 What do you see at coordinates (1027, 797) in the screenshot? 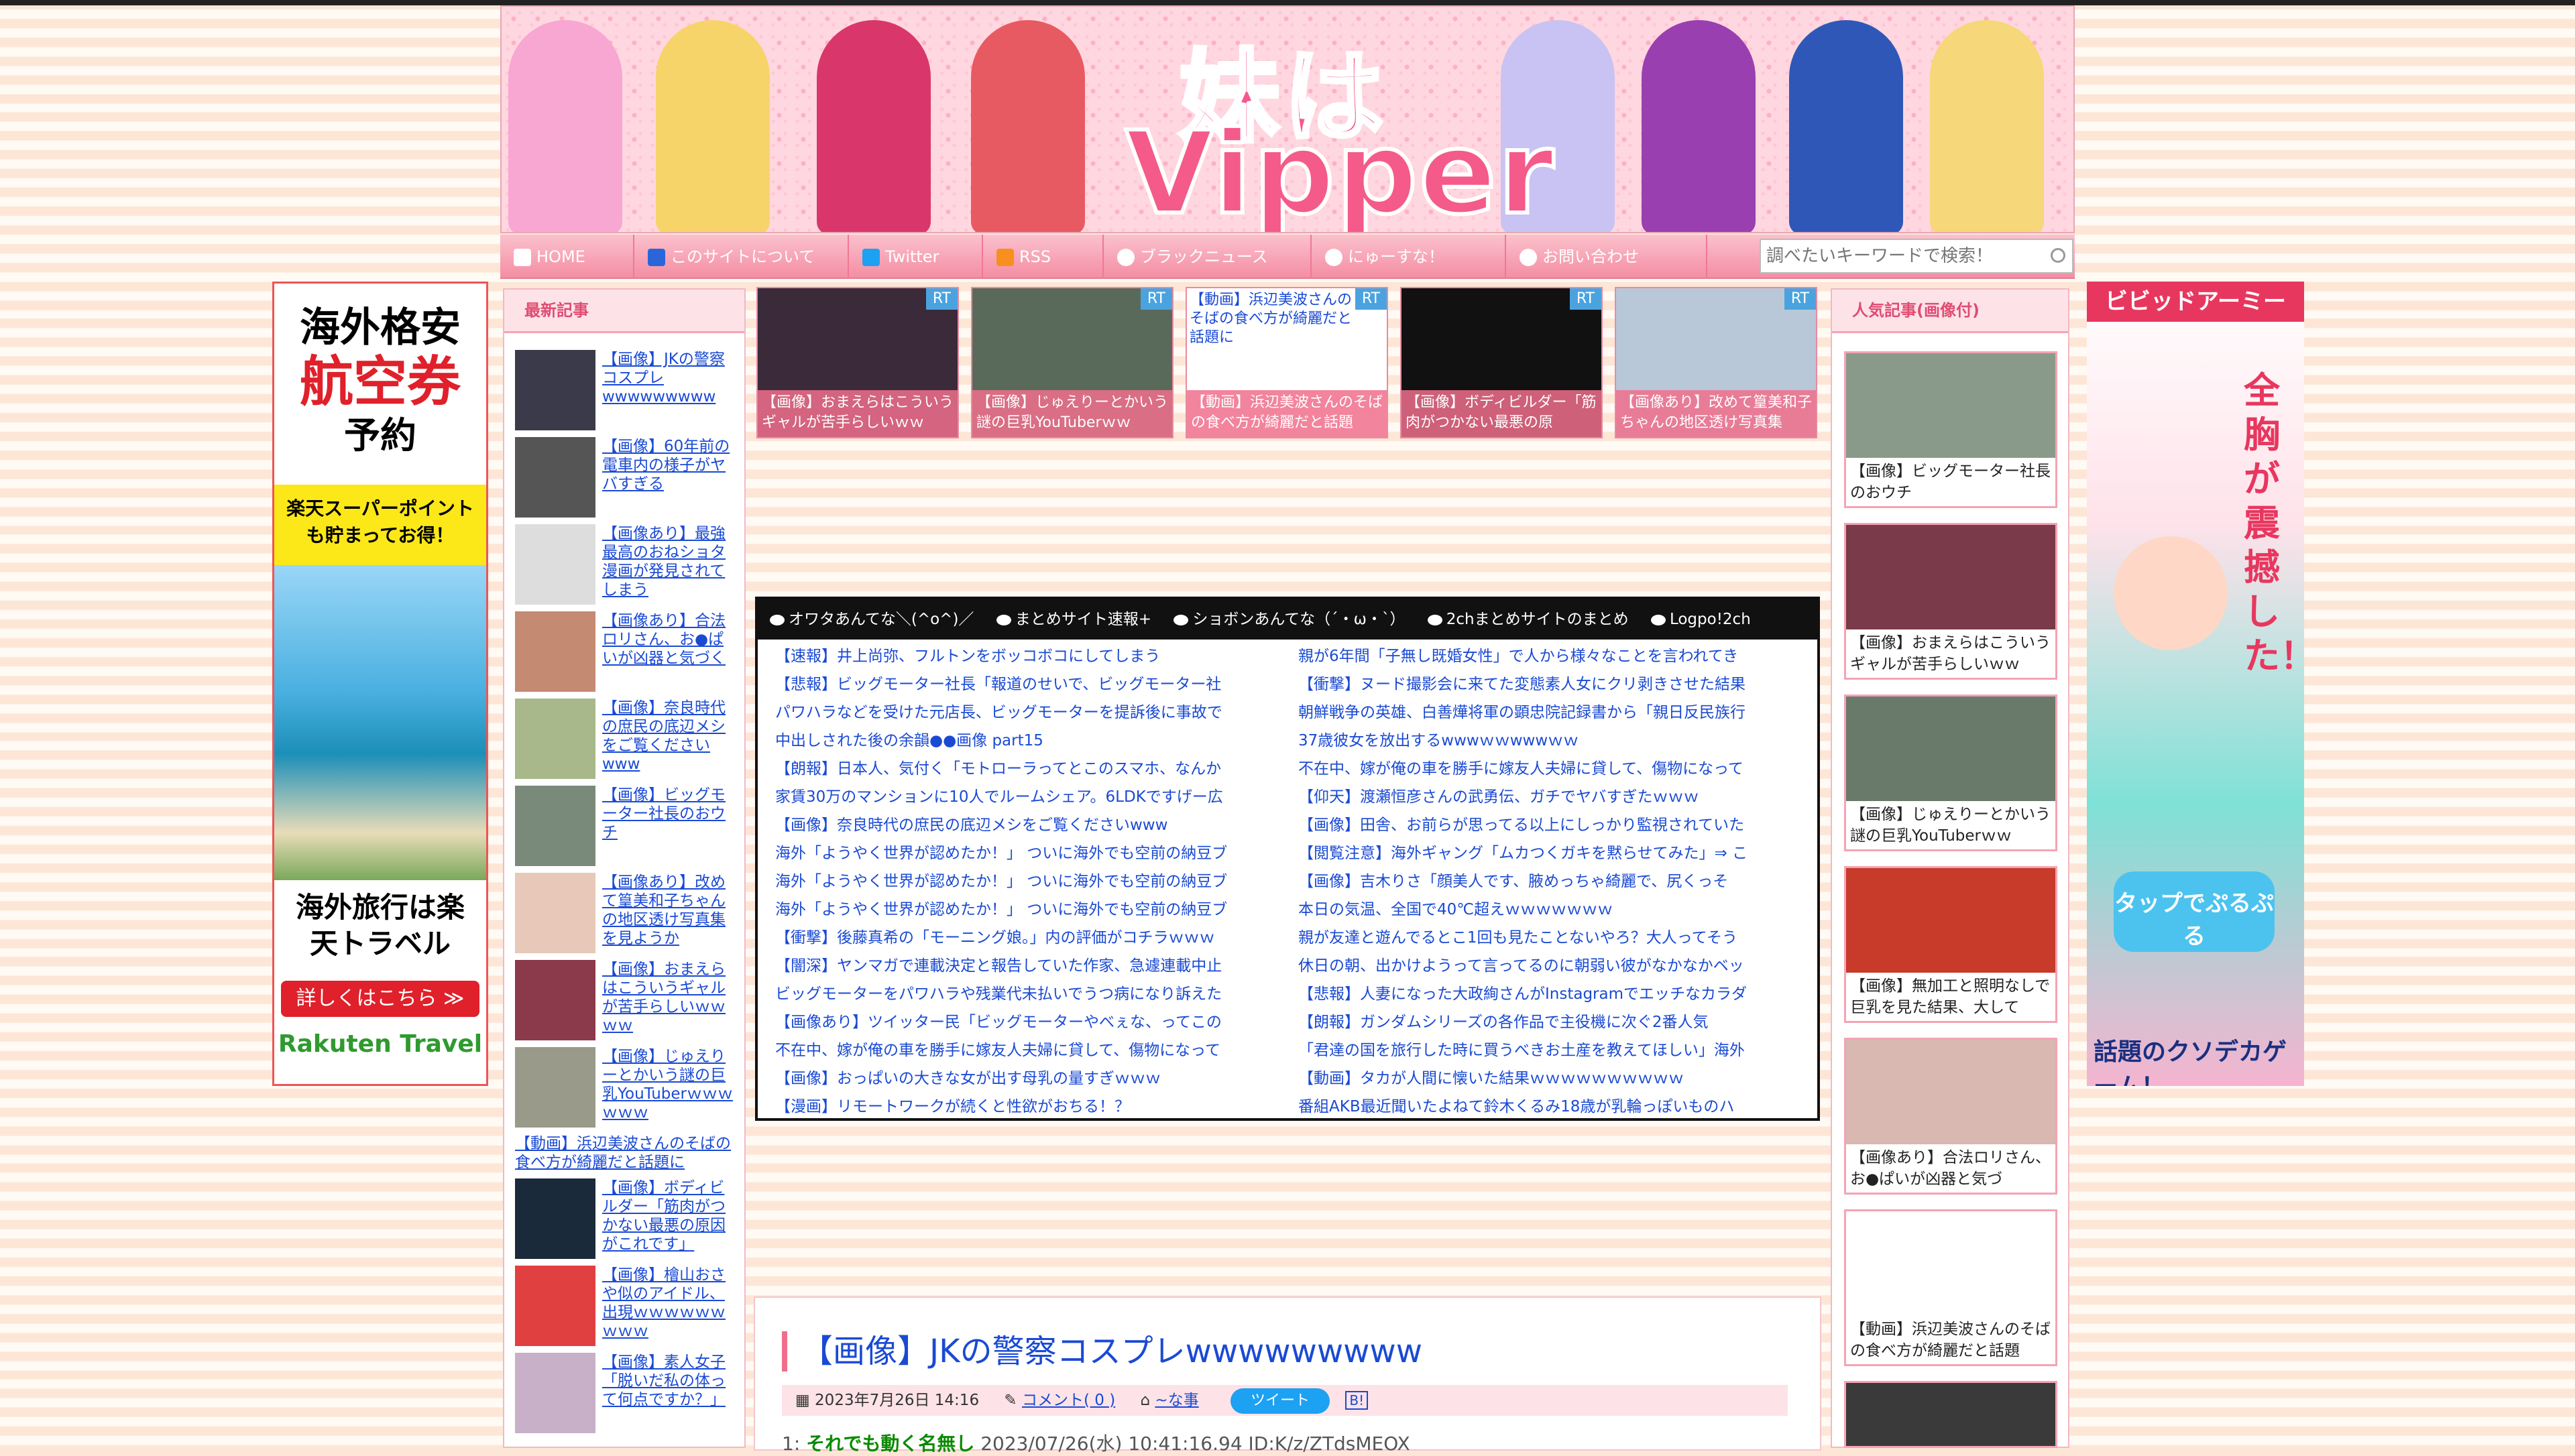
I see `feed-link: 家賃30万のマンションに10人でルームシェア。6LDKですげー広` at bounding box center [1027, 797].